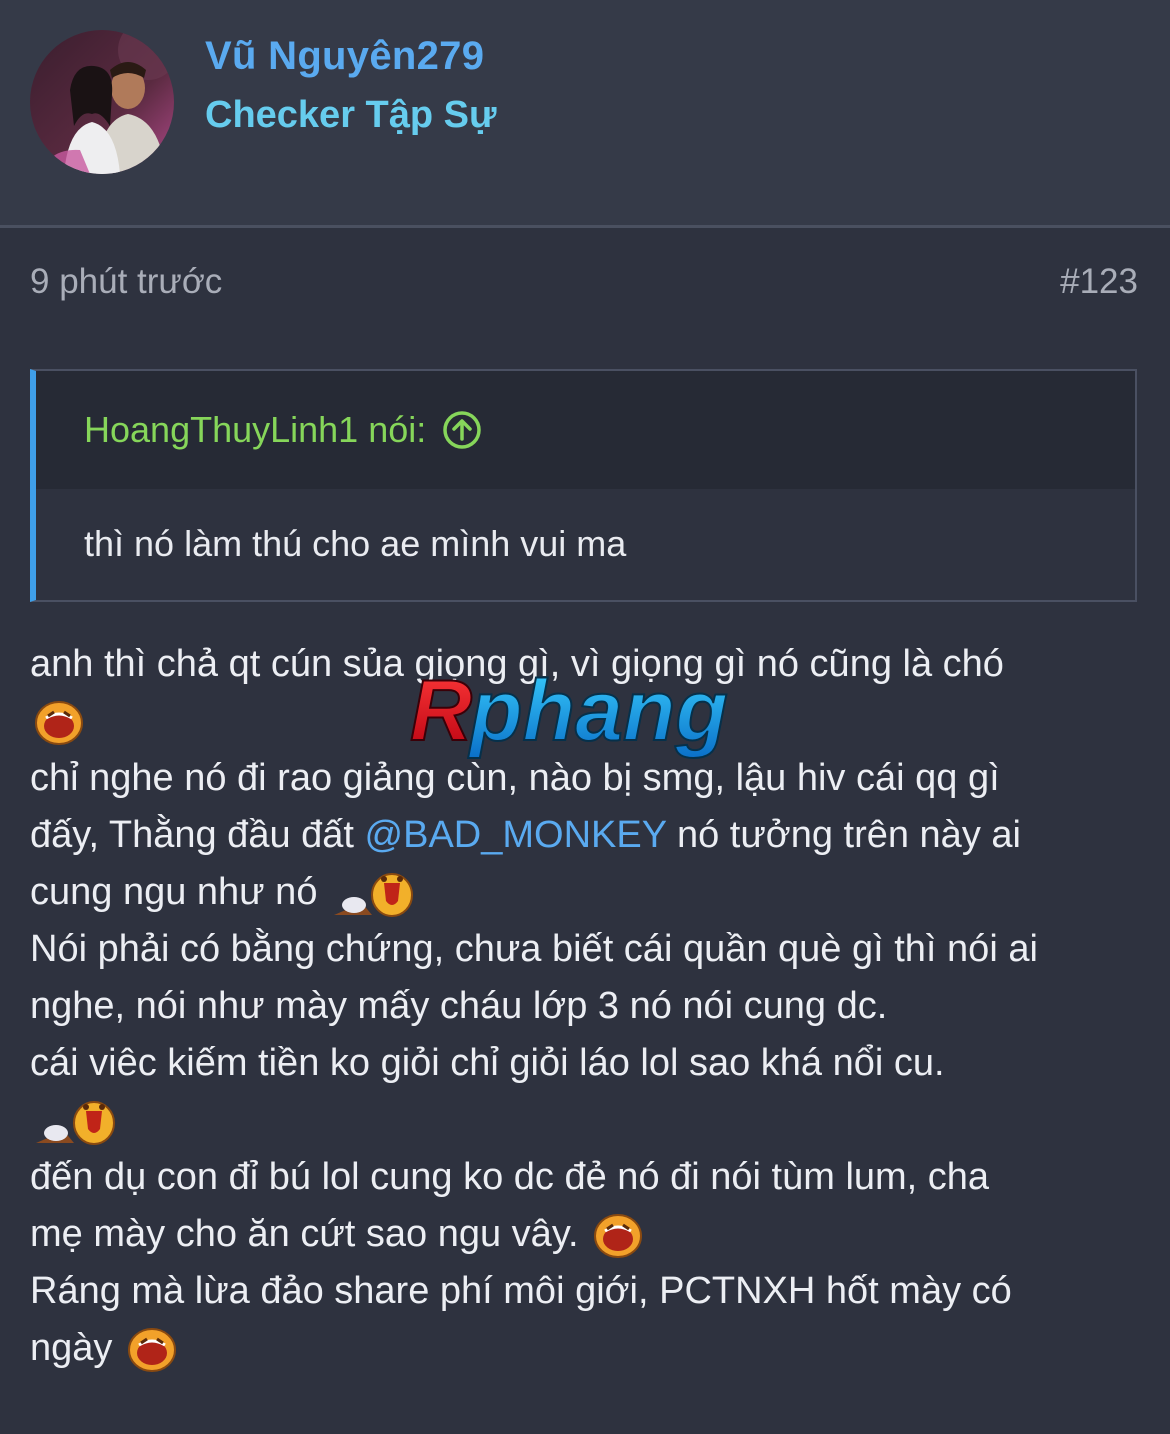 The width and height of the screenshot is (1170, 1434). I want to click on post-time: 9 phút trước, so click(126, 282).